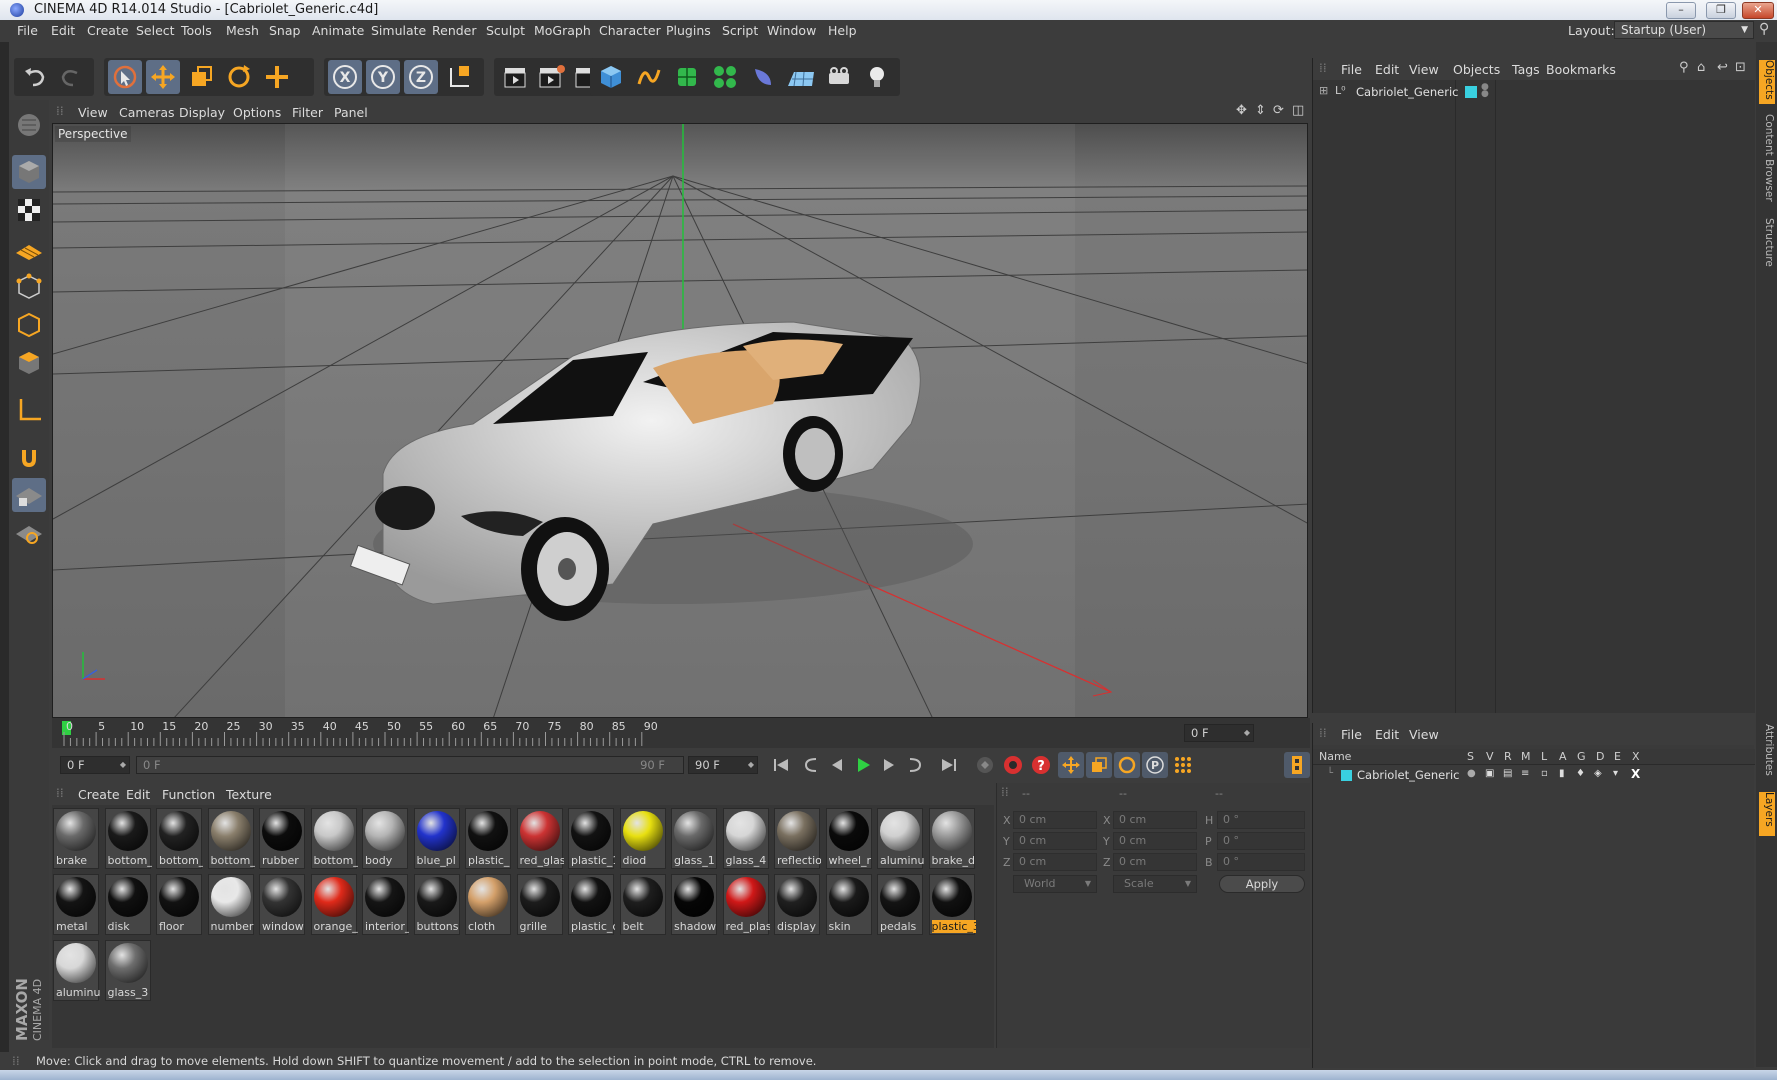  Describe the element at coordinates (848, 838) in the screenshot. I see `material-swatch: wheel_r` at that location.